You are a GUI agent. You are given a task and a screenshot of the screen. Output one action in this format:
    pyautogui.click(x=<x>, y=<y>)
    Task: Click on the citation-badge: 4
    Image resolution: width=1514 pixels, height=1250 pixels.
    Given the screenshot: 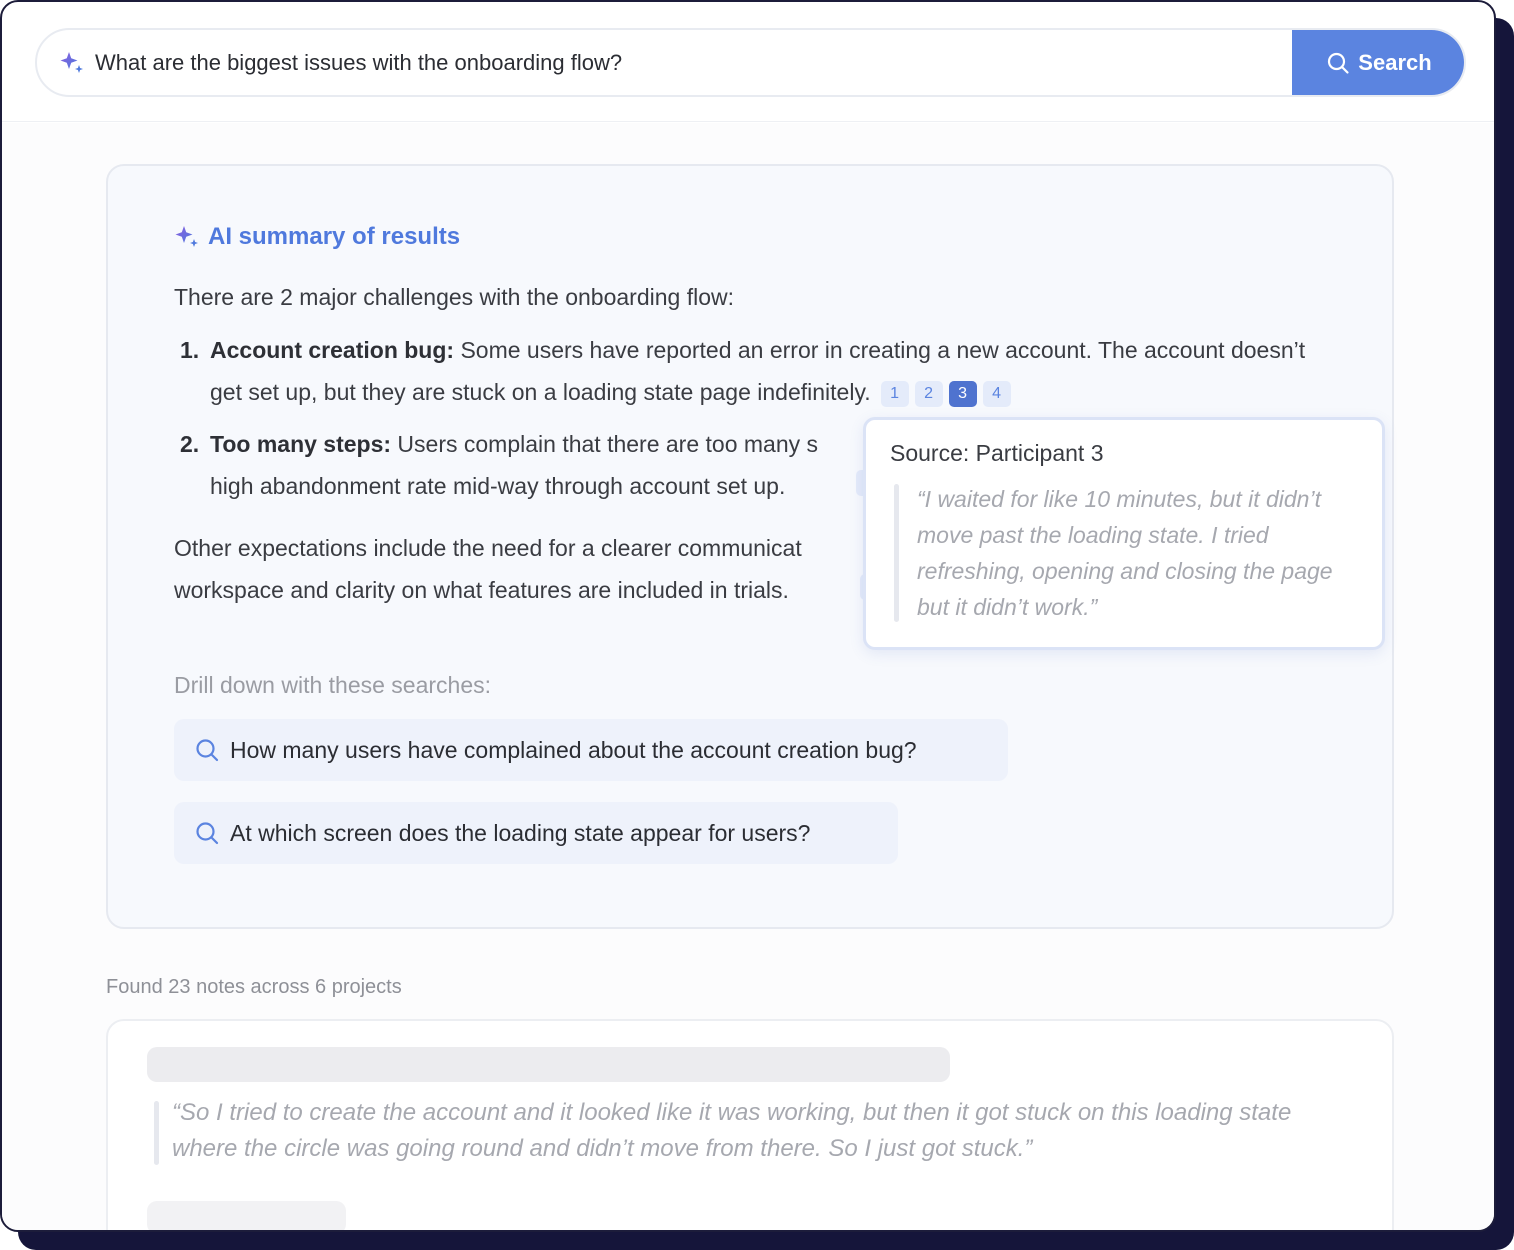 What is the action you would take?
    pyautogui.click(x=996, y=394)
    